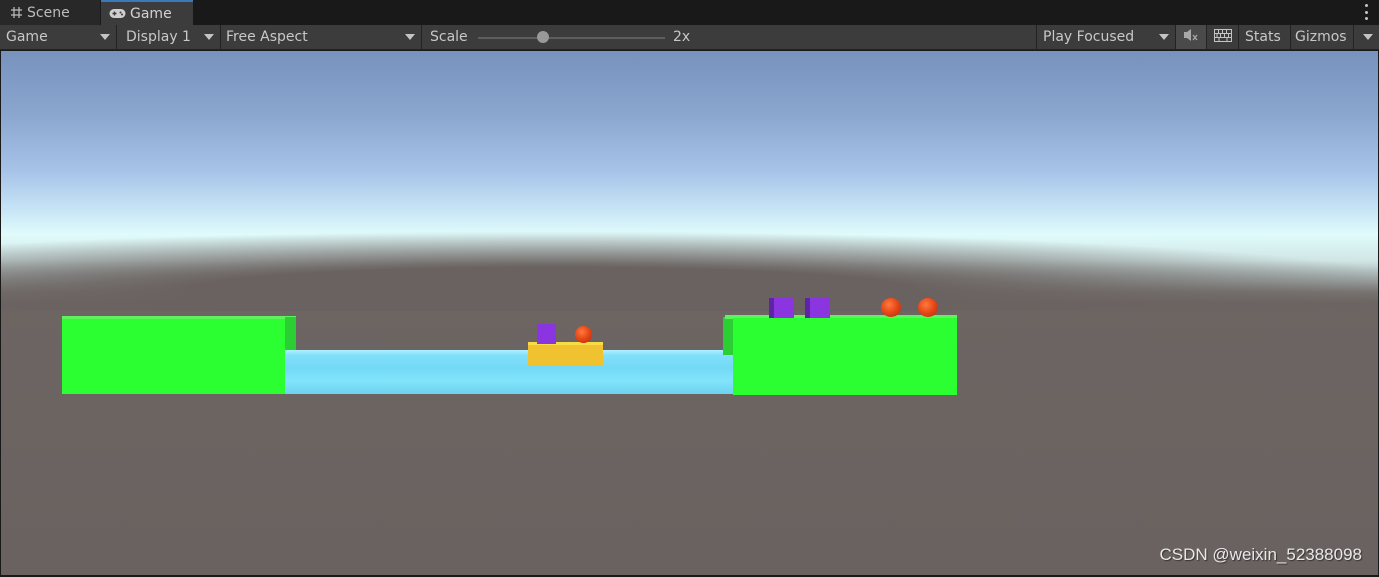 Image resolution: width=1379 pixels, height=577 pixels. What do you see at coordinates (27, 37) in the screenshot?
I see `mode-dropdown-label: Game` at bounding box center [27, 37].